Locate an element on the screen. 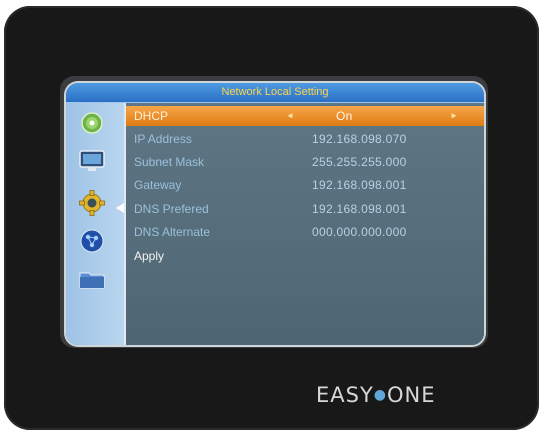 The height and width of the screenshot is (435, 545). dns-alternate-row: DNS Alternate 000.000.000.000 is located at coordinates (305, 232).